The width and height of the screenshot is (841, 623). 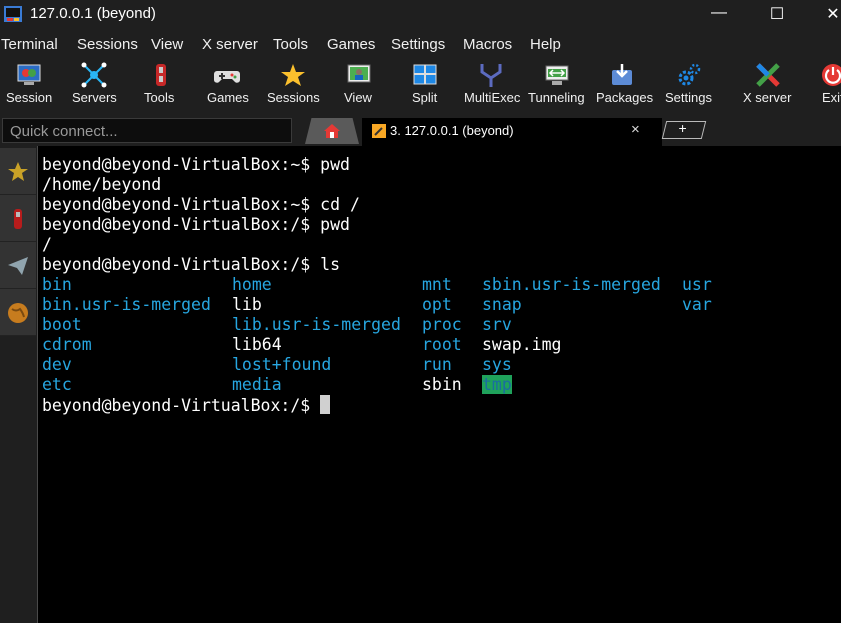 I want to click on sidebar-send-button, so click(x=18, y=265).